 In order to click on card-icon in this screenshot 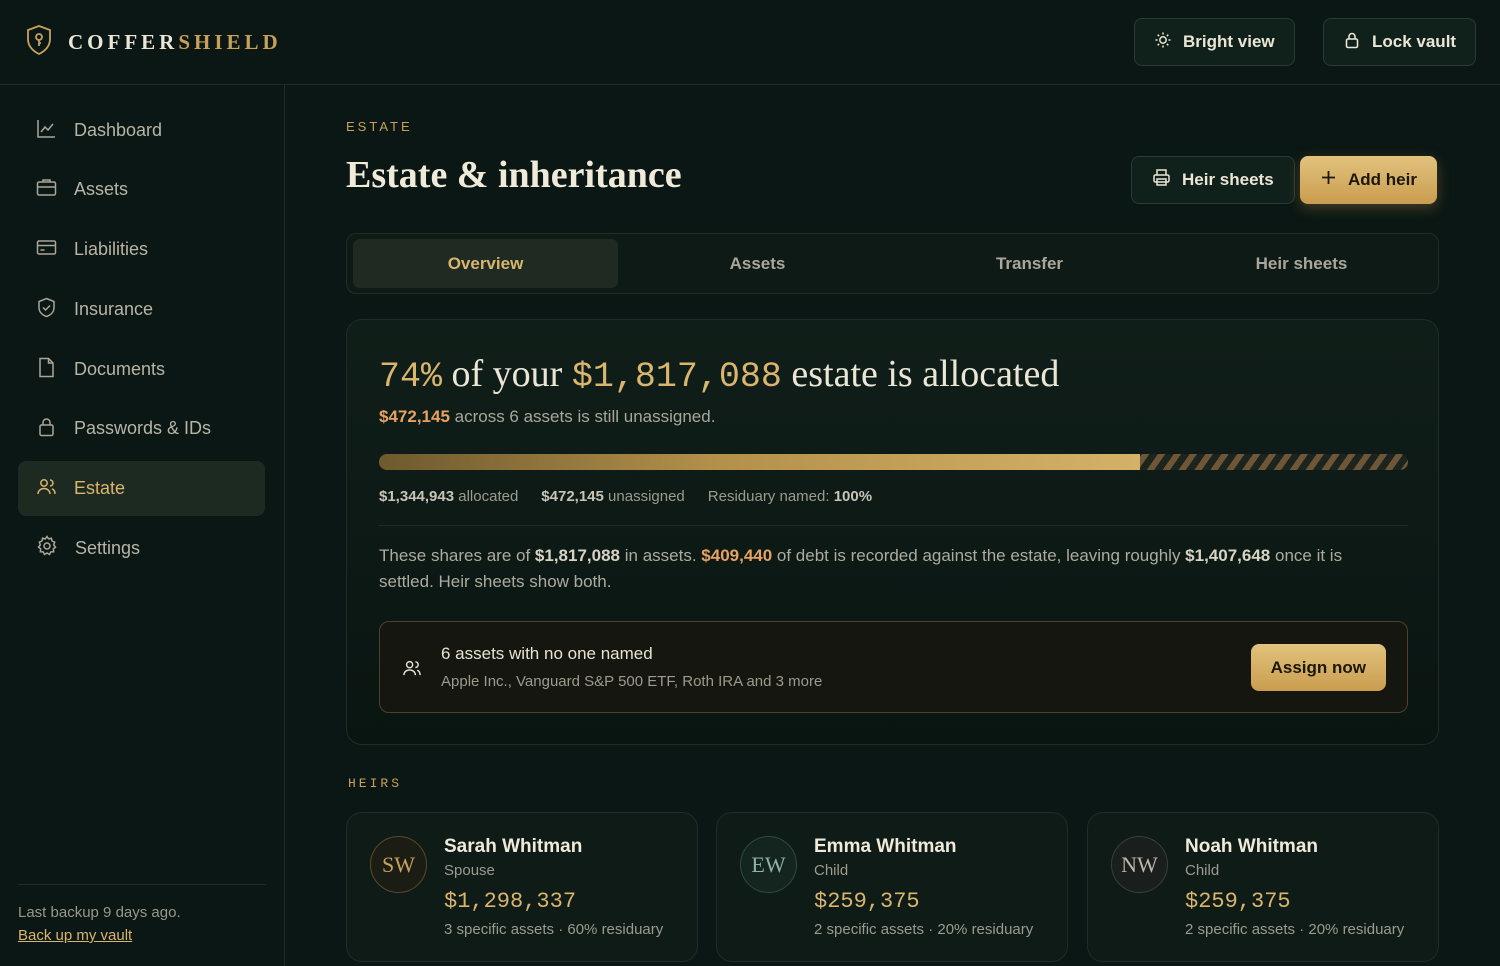, I will do `click(55, 250)`.